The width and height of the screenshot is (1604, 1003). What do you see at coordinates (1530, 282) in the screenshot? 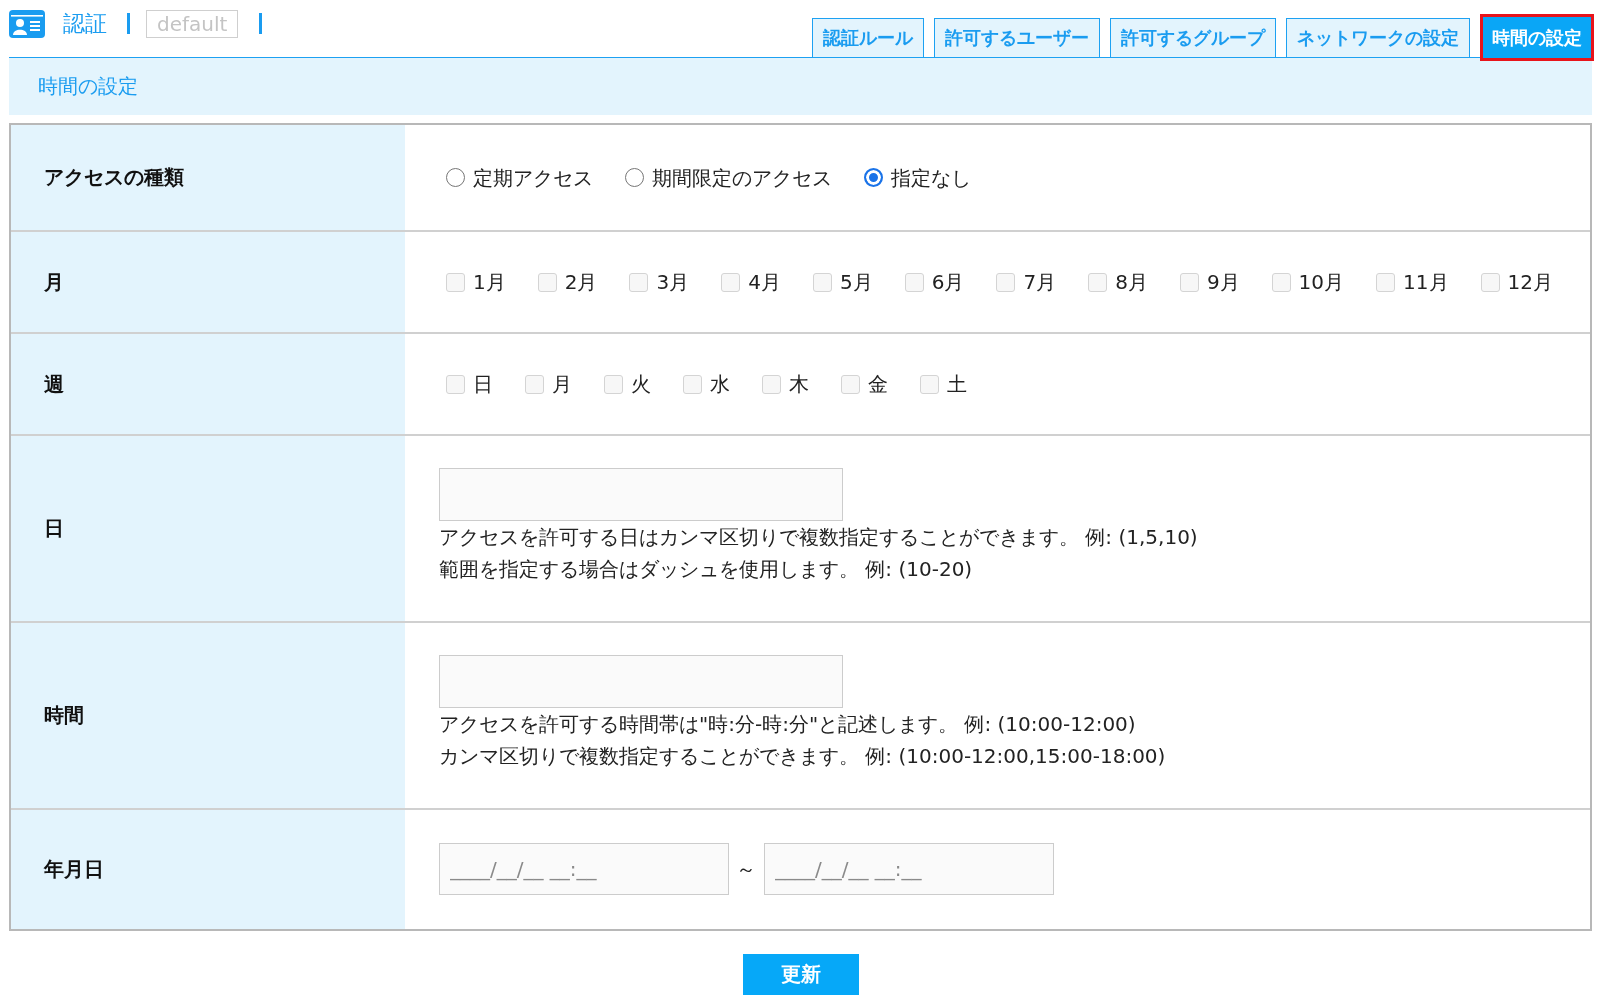
I see `option-label: 12月` at bounding box center [1530, 282].